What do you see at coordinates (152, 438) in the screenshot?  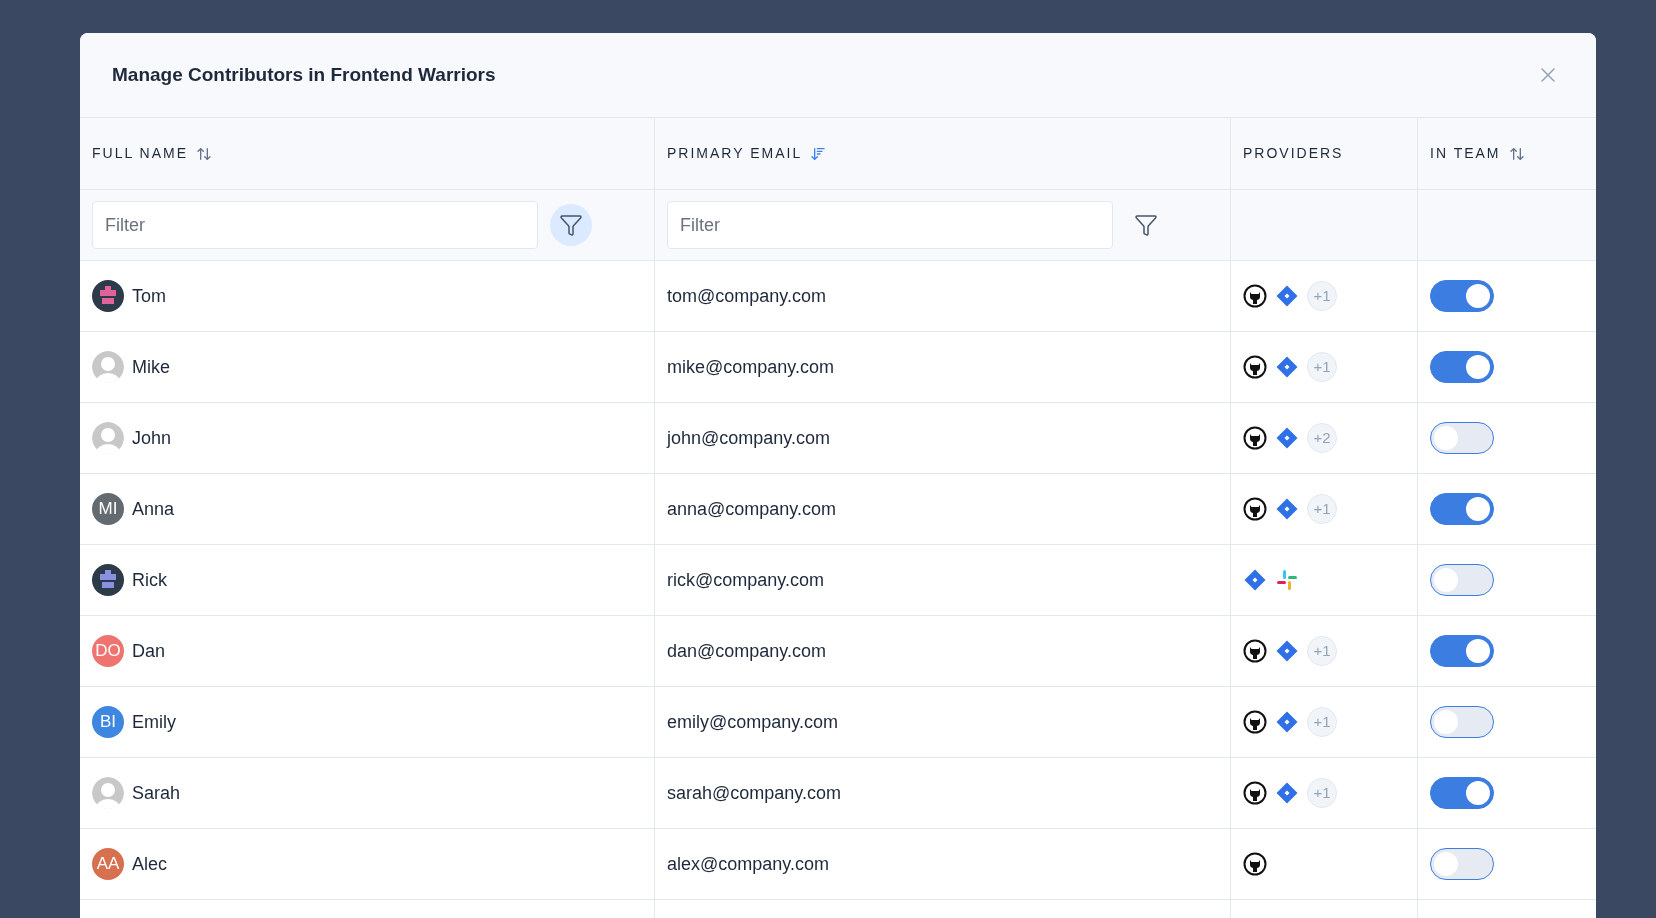 I see `contributor-name: John` at bounding box center [152, 438].